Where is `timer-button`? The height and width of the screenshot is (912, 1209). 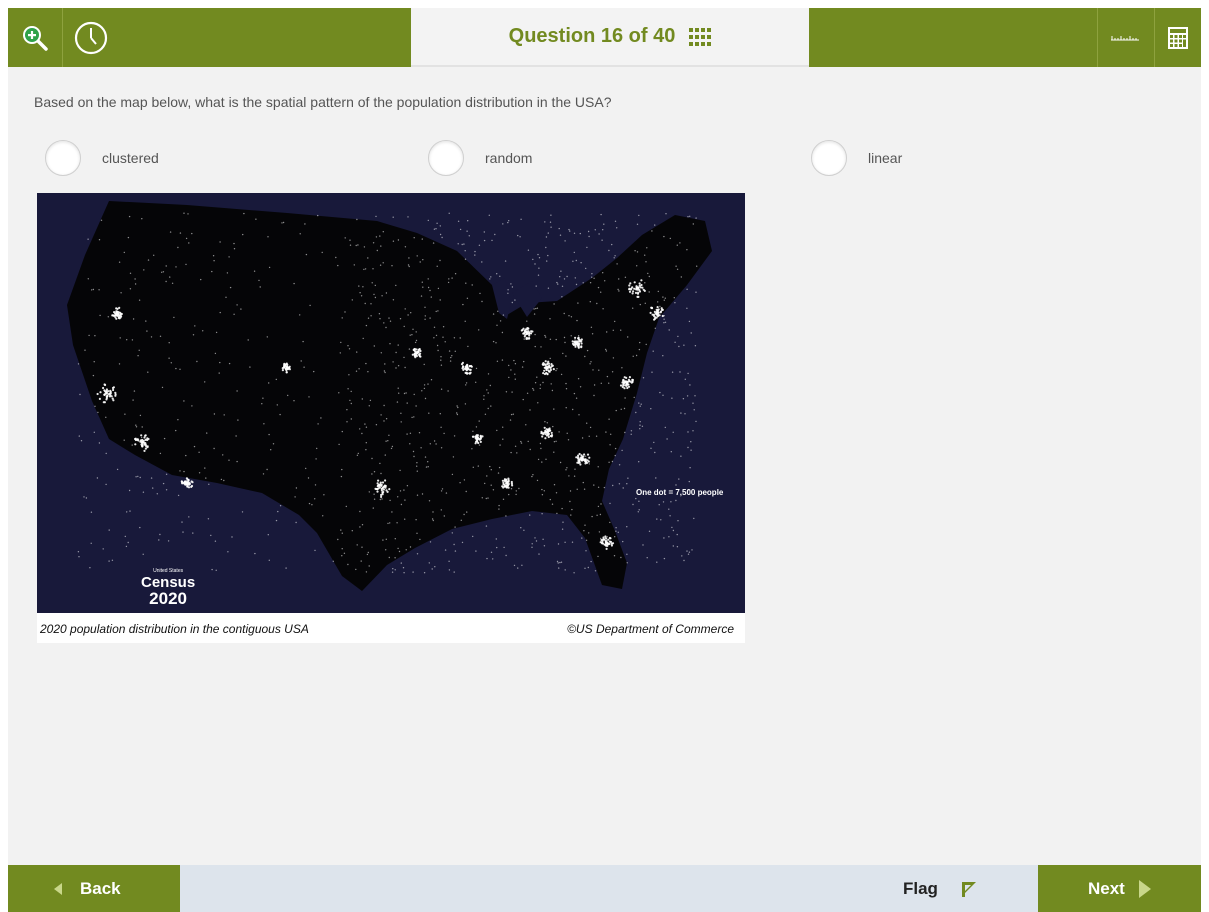 timer-button is located at coordinates (91, 37).